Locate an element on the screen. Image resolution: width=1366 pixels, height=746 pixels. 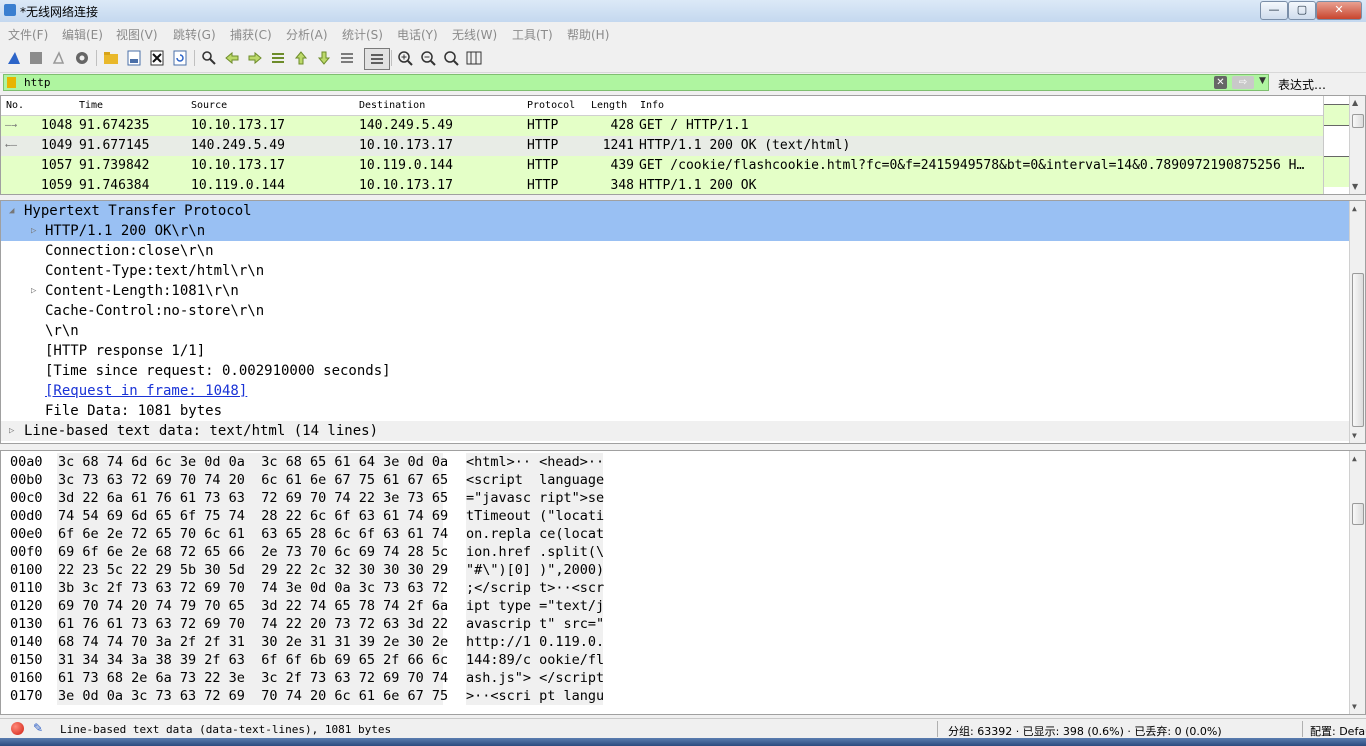
bookmark-icon is located at coordinates (11, 82).